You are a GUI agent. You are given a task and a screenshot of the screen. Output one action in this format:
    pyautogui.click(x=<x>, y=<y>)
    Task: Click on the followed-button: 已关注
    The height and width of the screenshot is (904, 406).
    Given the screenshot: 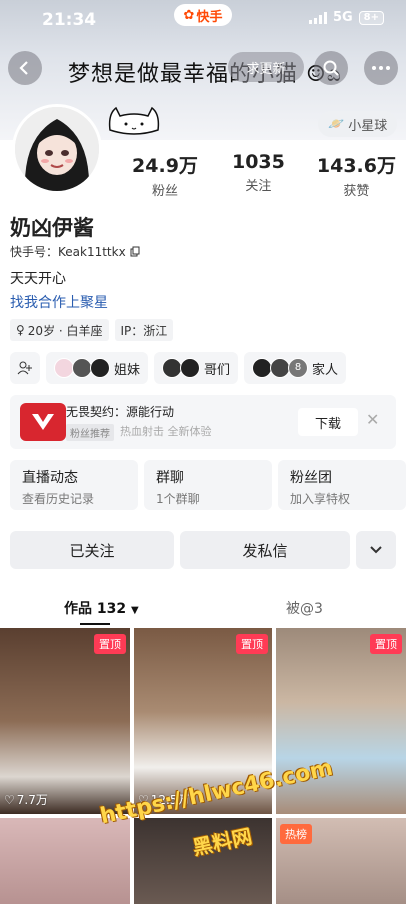 What is the action you would take?
    pyautogui.click(x=92, y=550)
    